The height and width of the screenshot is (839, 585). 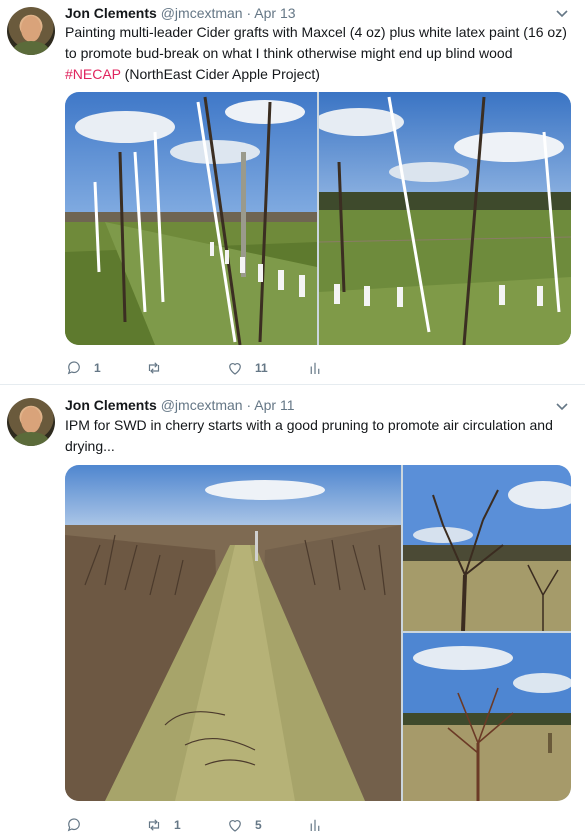 I want to click on retweet-button, so click(x=159, y=368).